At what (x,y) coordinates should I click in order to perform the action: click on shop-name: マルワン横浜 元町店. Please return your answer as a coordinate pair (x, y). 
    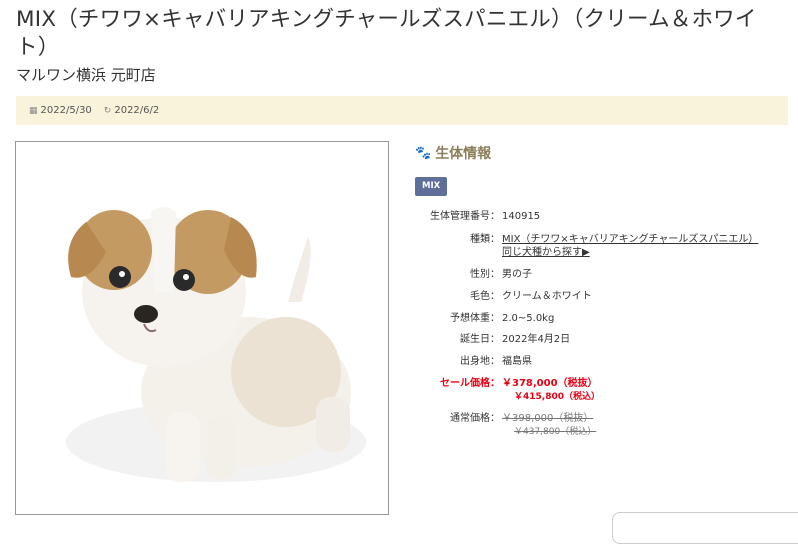
    Looking at the image, I should click on (86, 75).